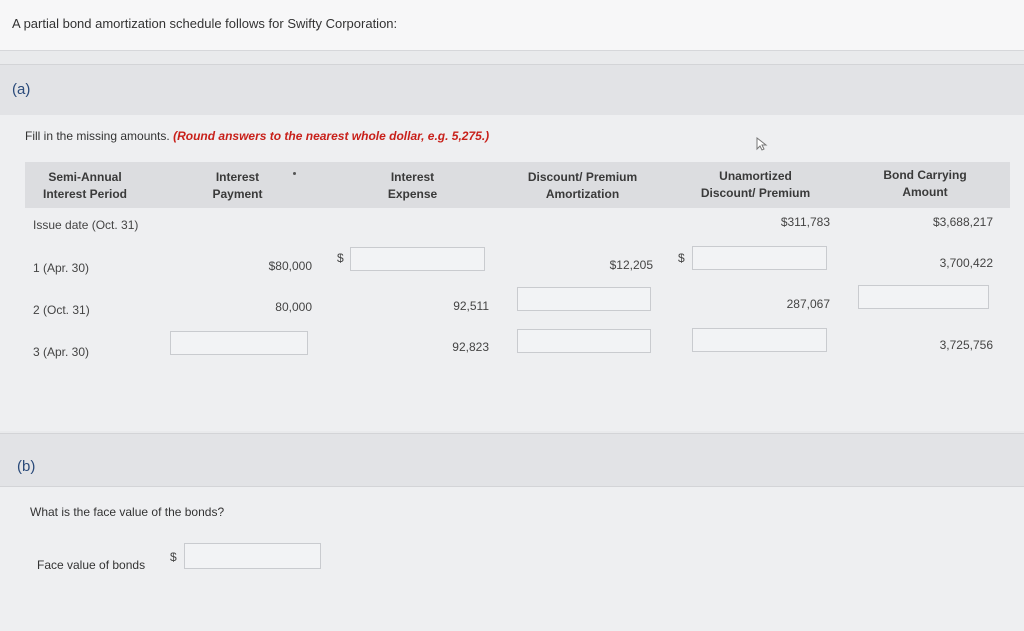  Describe the element at coordinates (91, 565) in the screenshot. I see `face-value-label: Face value of bonds` at that location.